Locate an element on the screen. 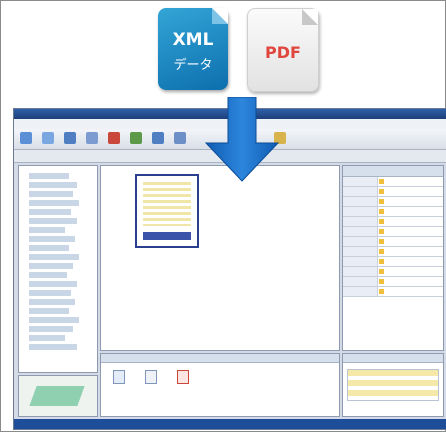 The width and height of the screenshot is (446, 432). tree-pane is located at coordinates (58, 269).